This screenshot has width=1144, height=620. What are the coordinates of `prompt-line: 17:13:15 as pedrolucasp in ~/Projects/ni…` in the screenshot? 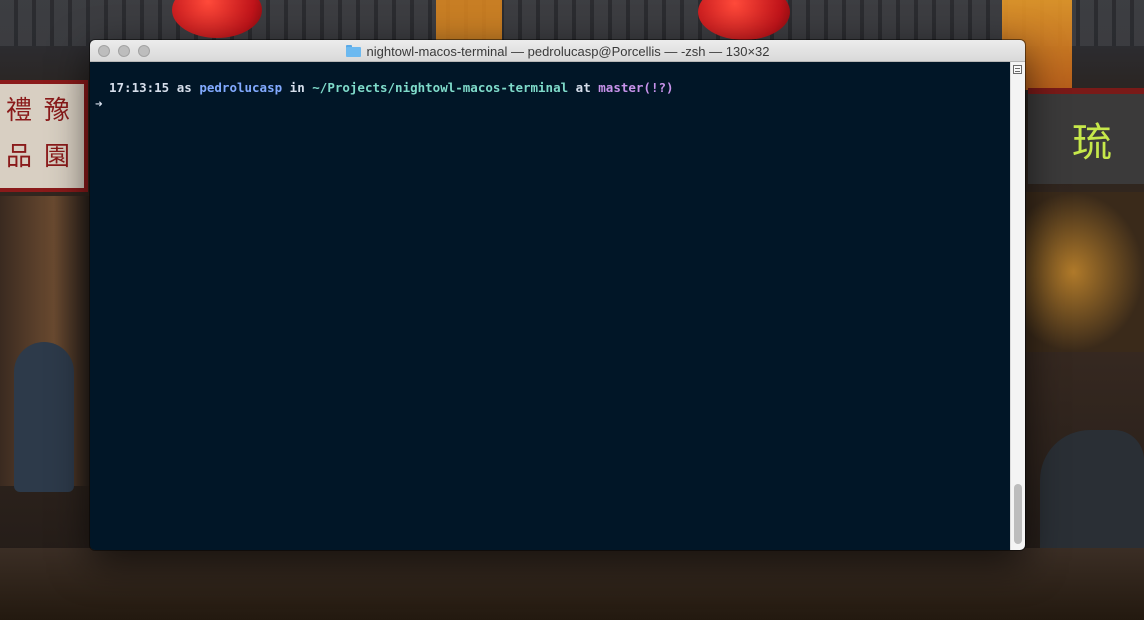 It's located at (391, 88).